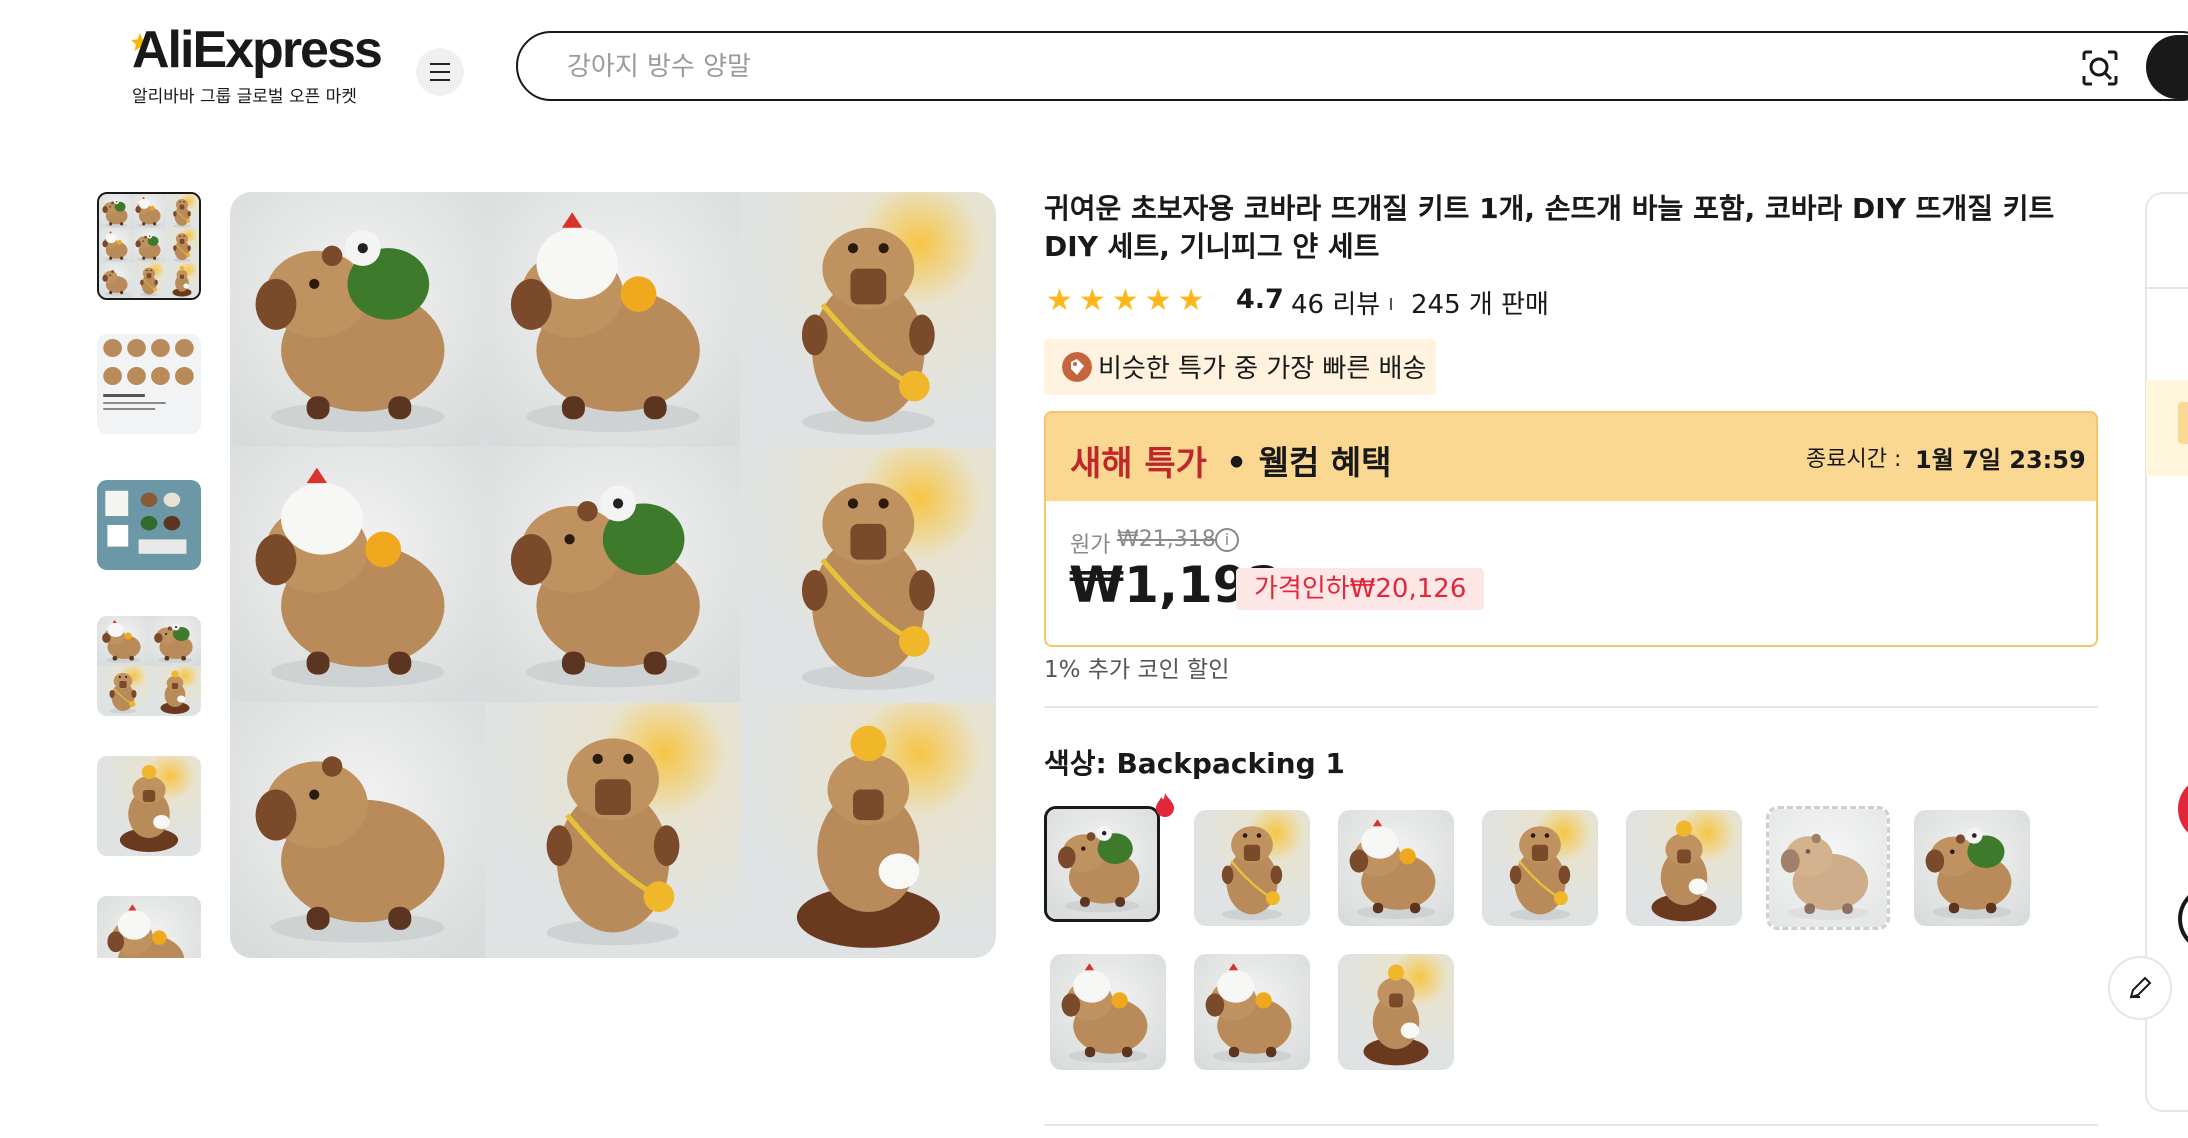  Describe the element at coordinates (1166, 539) in the screenshot. I see `original-price: ₩21,318` at that location.